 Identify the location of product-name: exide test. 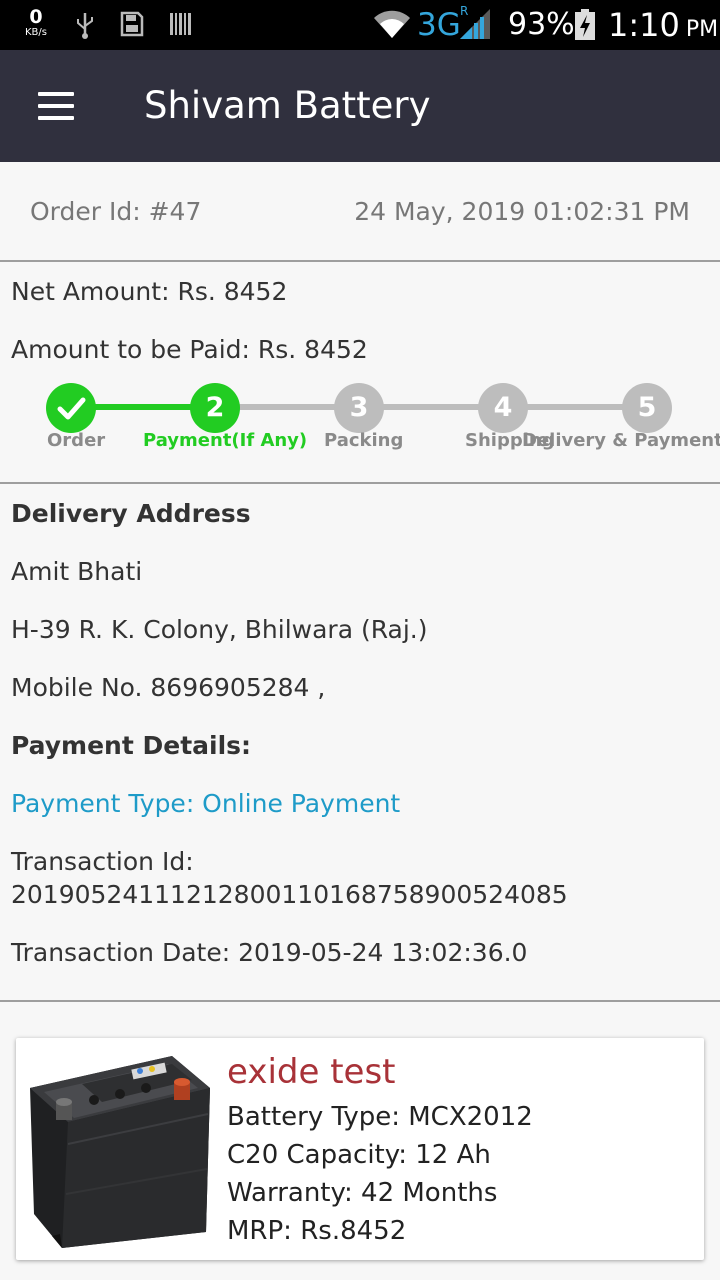
(311, 1072).